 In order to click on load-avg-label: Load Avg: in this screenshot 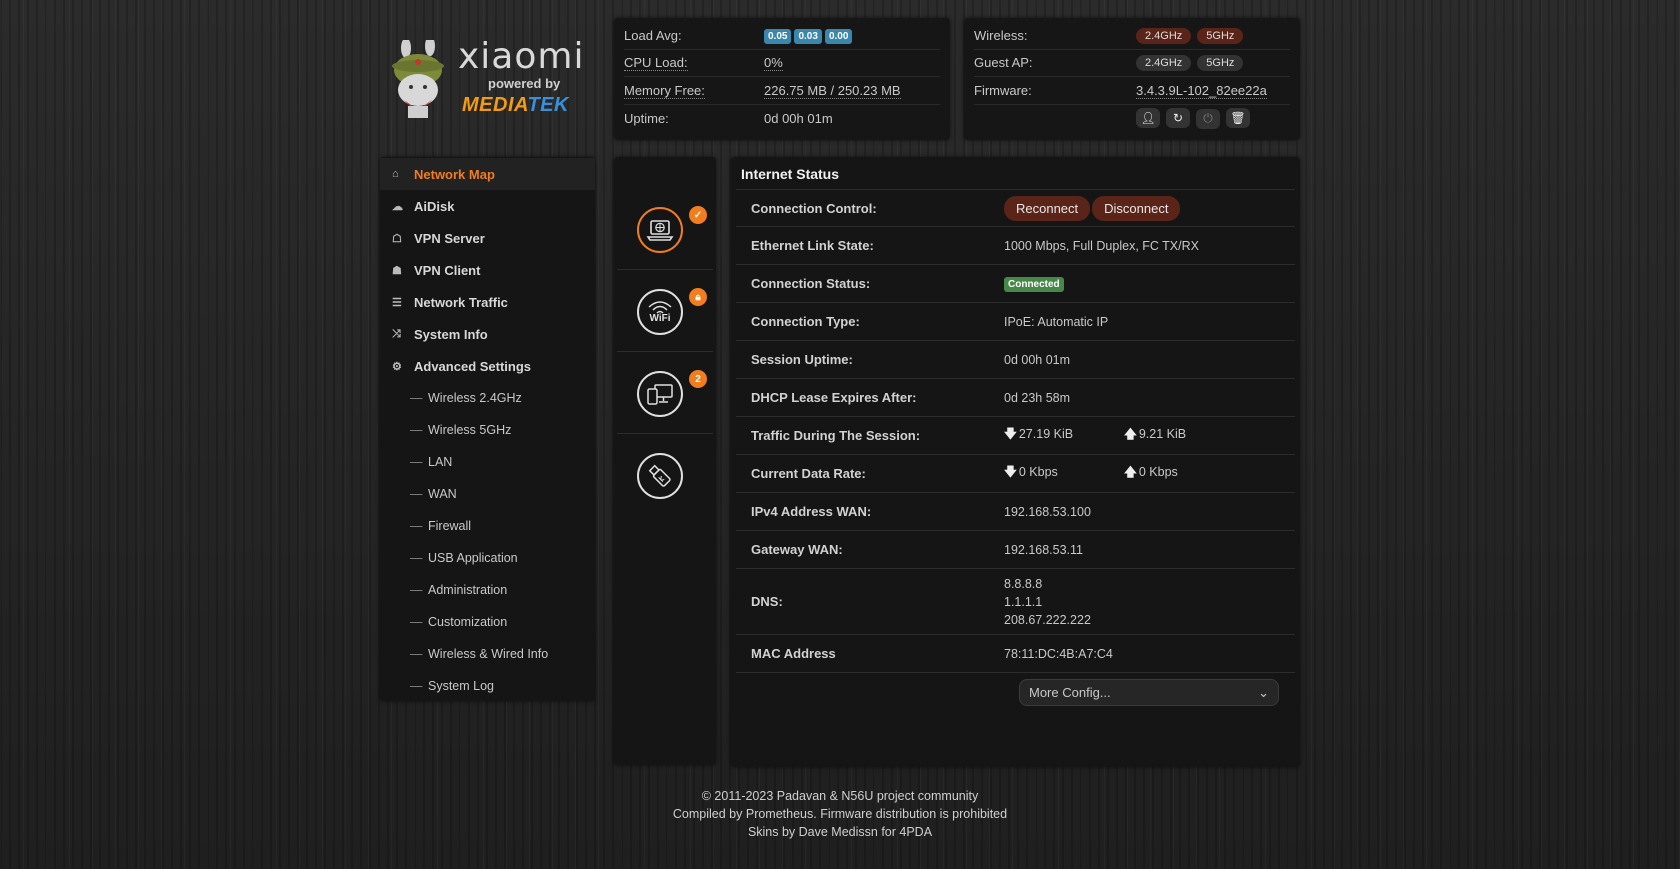, I will do `click(653, 35)`.